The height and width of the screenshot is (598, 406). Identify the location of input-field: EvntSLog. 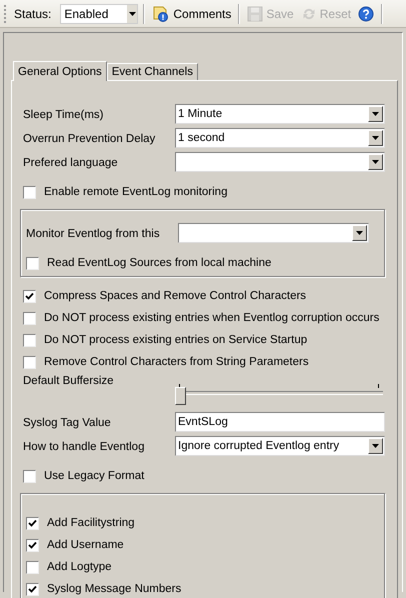
(280, 422).